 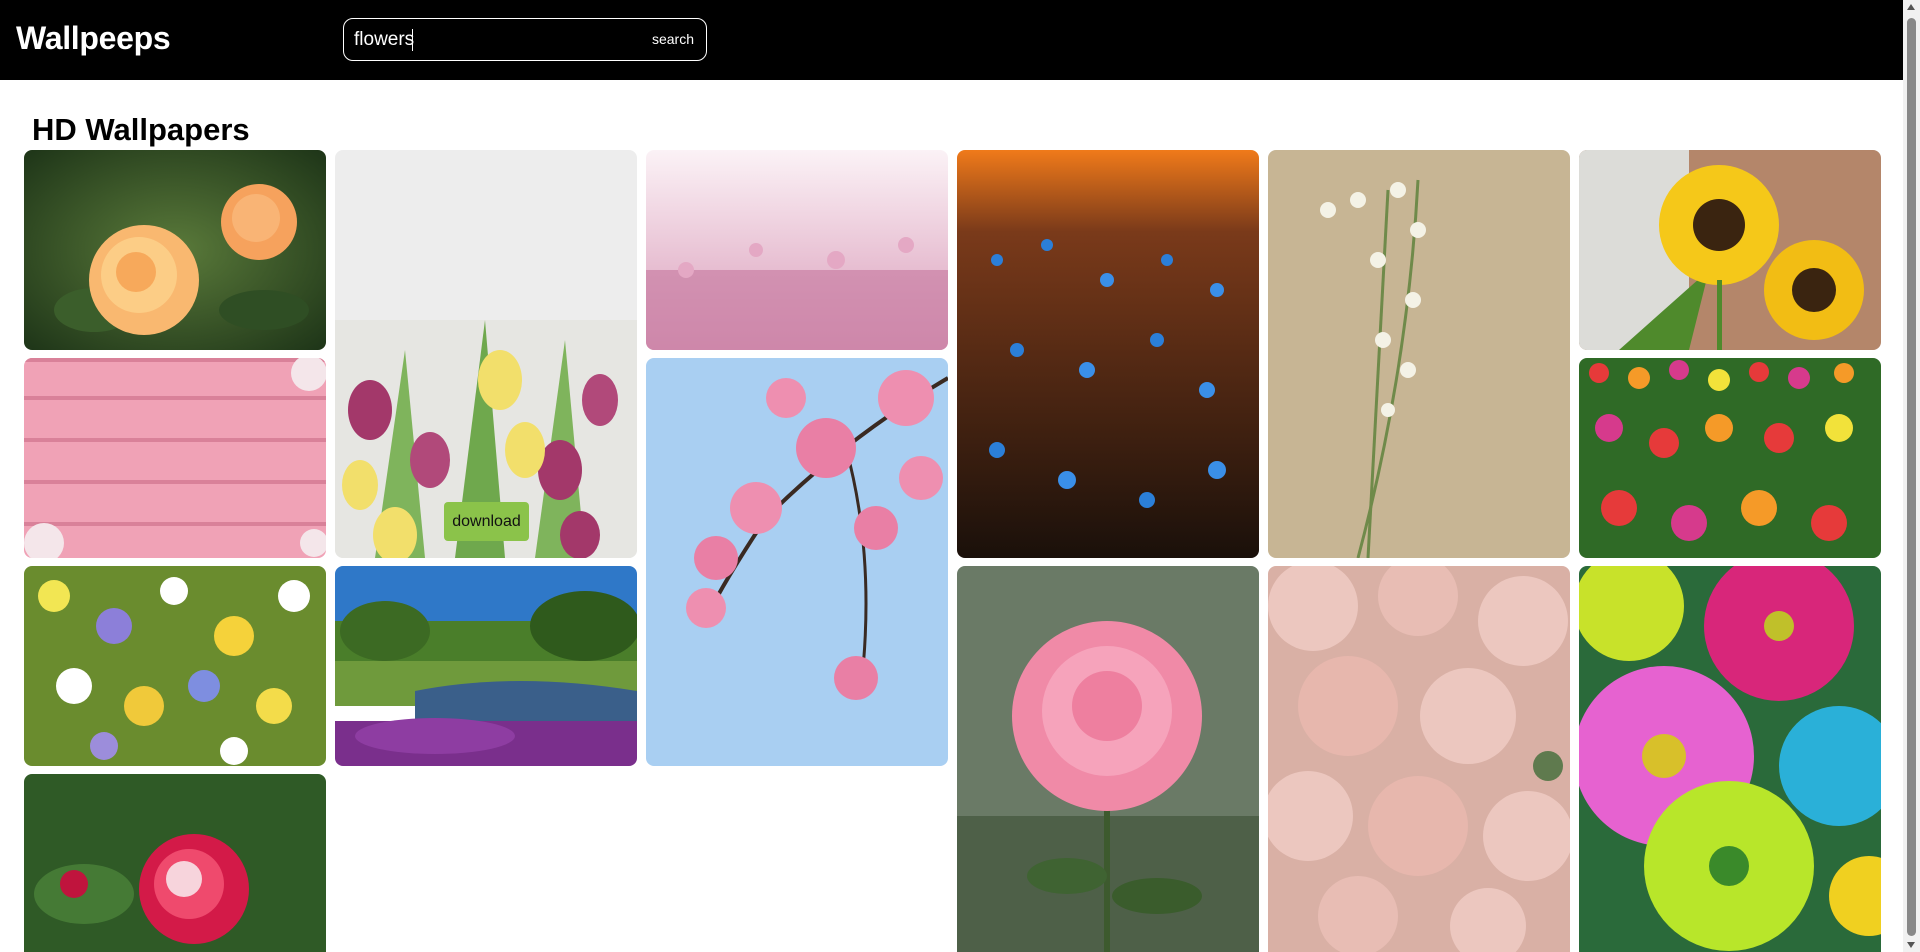 What do you see at coordinates (412, 40) in the screenshot?
I see `text-caret` at bounding box center [412, 40].